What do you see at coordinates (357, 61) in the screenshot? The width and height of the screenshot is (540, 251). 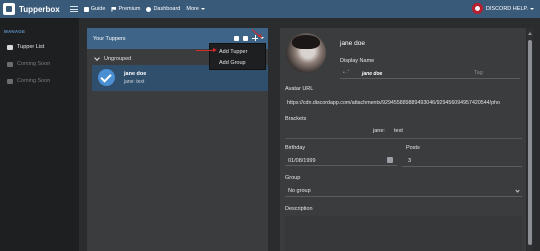 I see `display-name-label: Display Name` at bounding box center [357, 61].